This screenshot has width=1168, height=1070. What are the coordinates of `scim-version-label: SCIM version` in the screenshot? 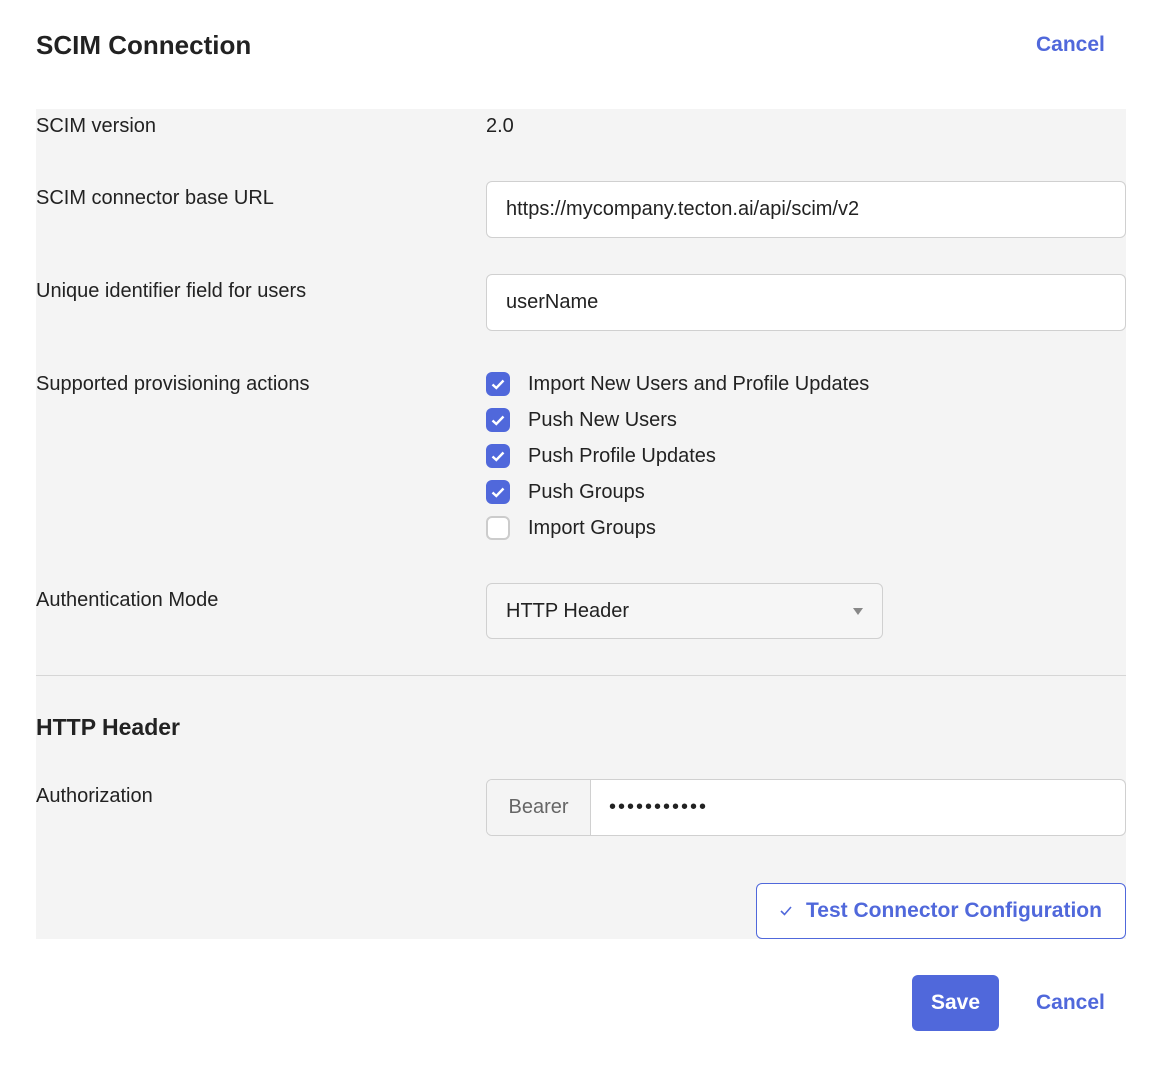 It's located at (96, 126).